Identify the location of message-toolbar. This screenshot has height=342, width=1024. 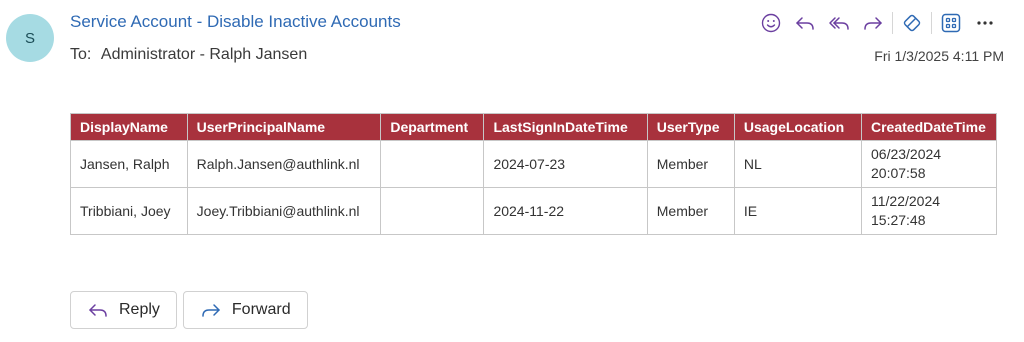
(878, 23).